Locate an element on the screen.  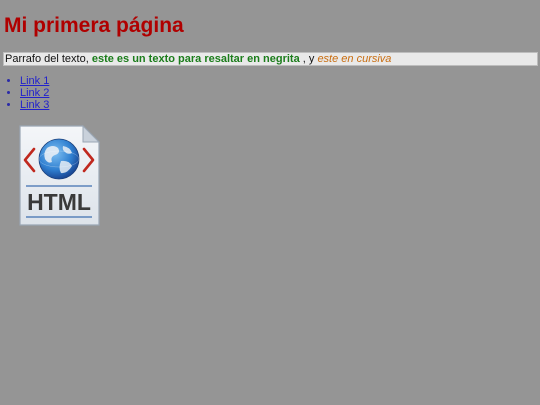
link-2: Link 2 is located at coordinates (34, 93).